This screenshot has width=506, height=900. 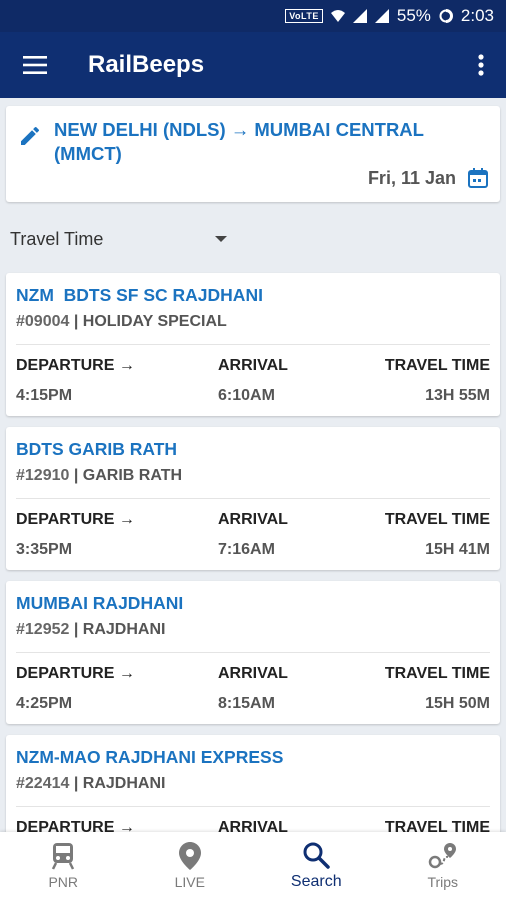 What do you see at coordinates (43, 783) in the screenshot?
I see `train-number: #22414` at bounding box center [43, 783].